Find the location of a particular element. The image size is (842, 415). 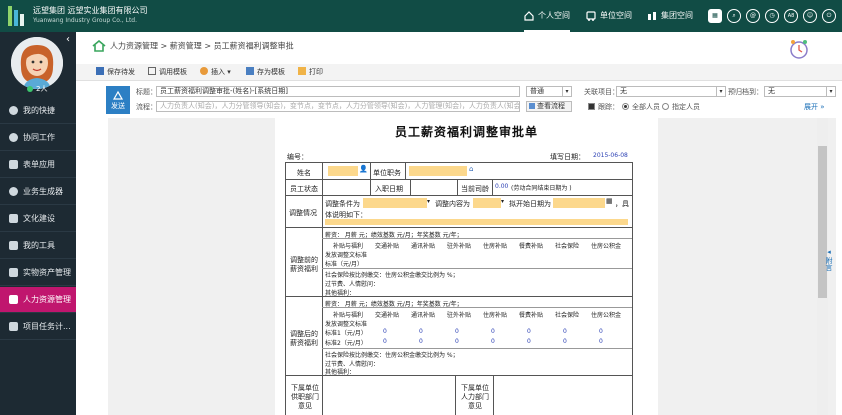

before-label: 调整前的薪资福利 is located at coordinates (304, 264).